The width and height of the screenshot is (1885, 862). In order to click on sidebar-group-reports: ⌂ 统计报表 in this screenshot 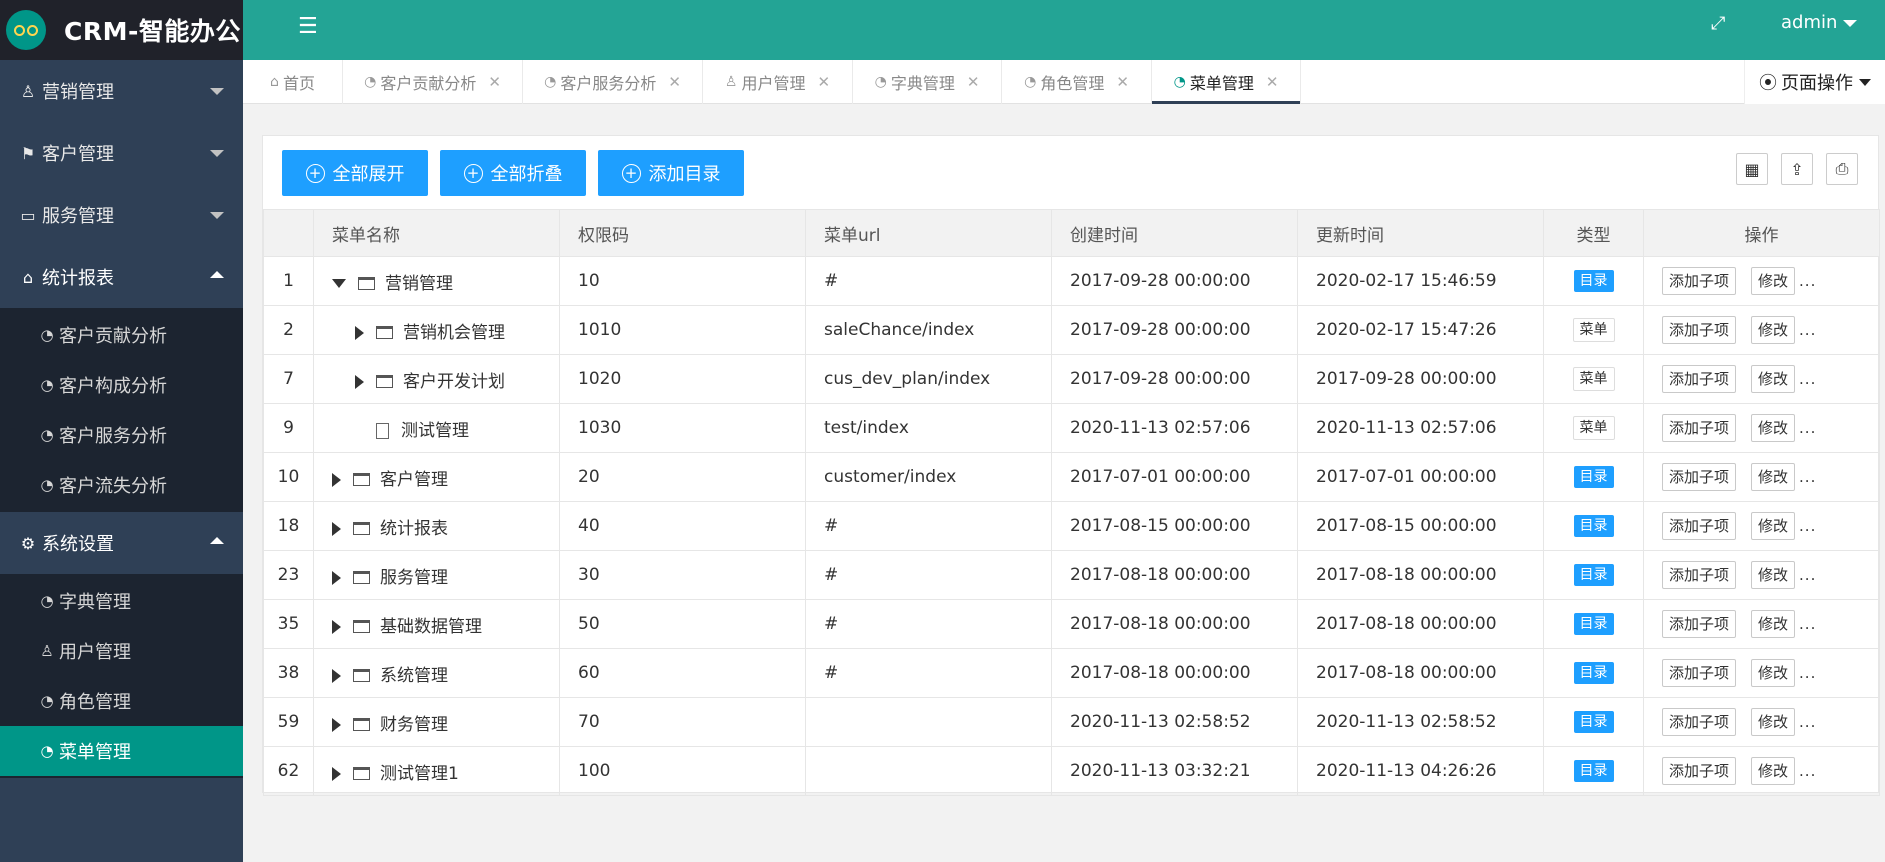, I will do `click(121, 277)`.